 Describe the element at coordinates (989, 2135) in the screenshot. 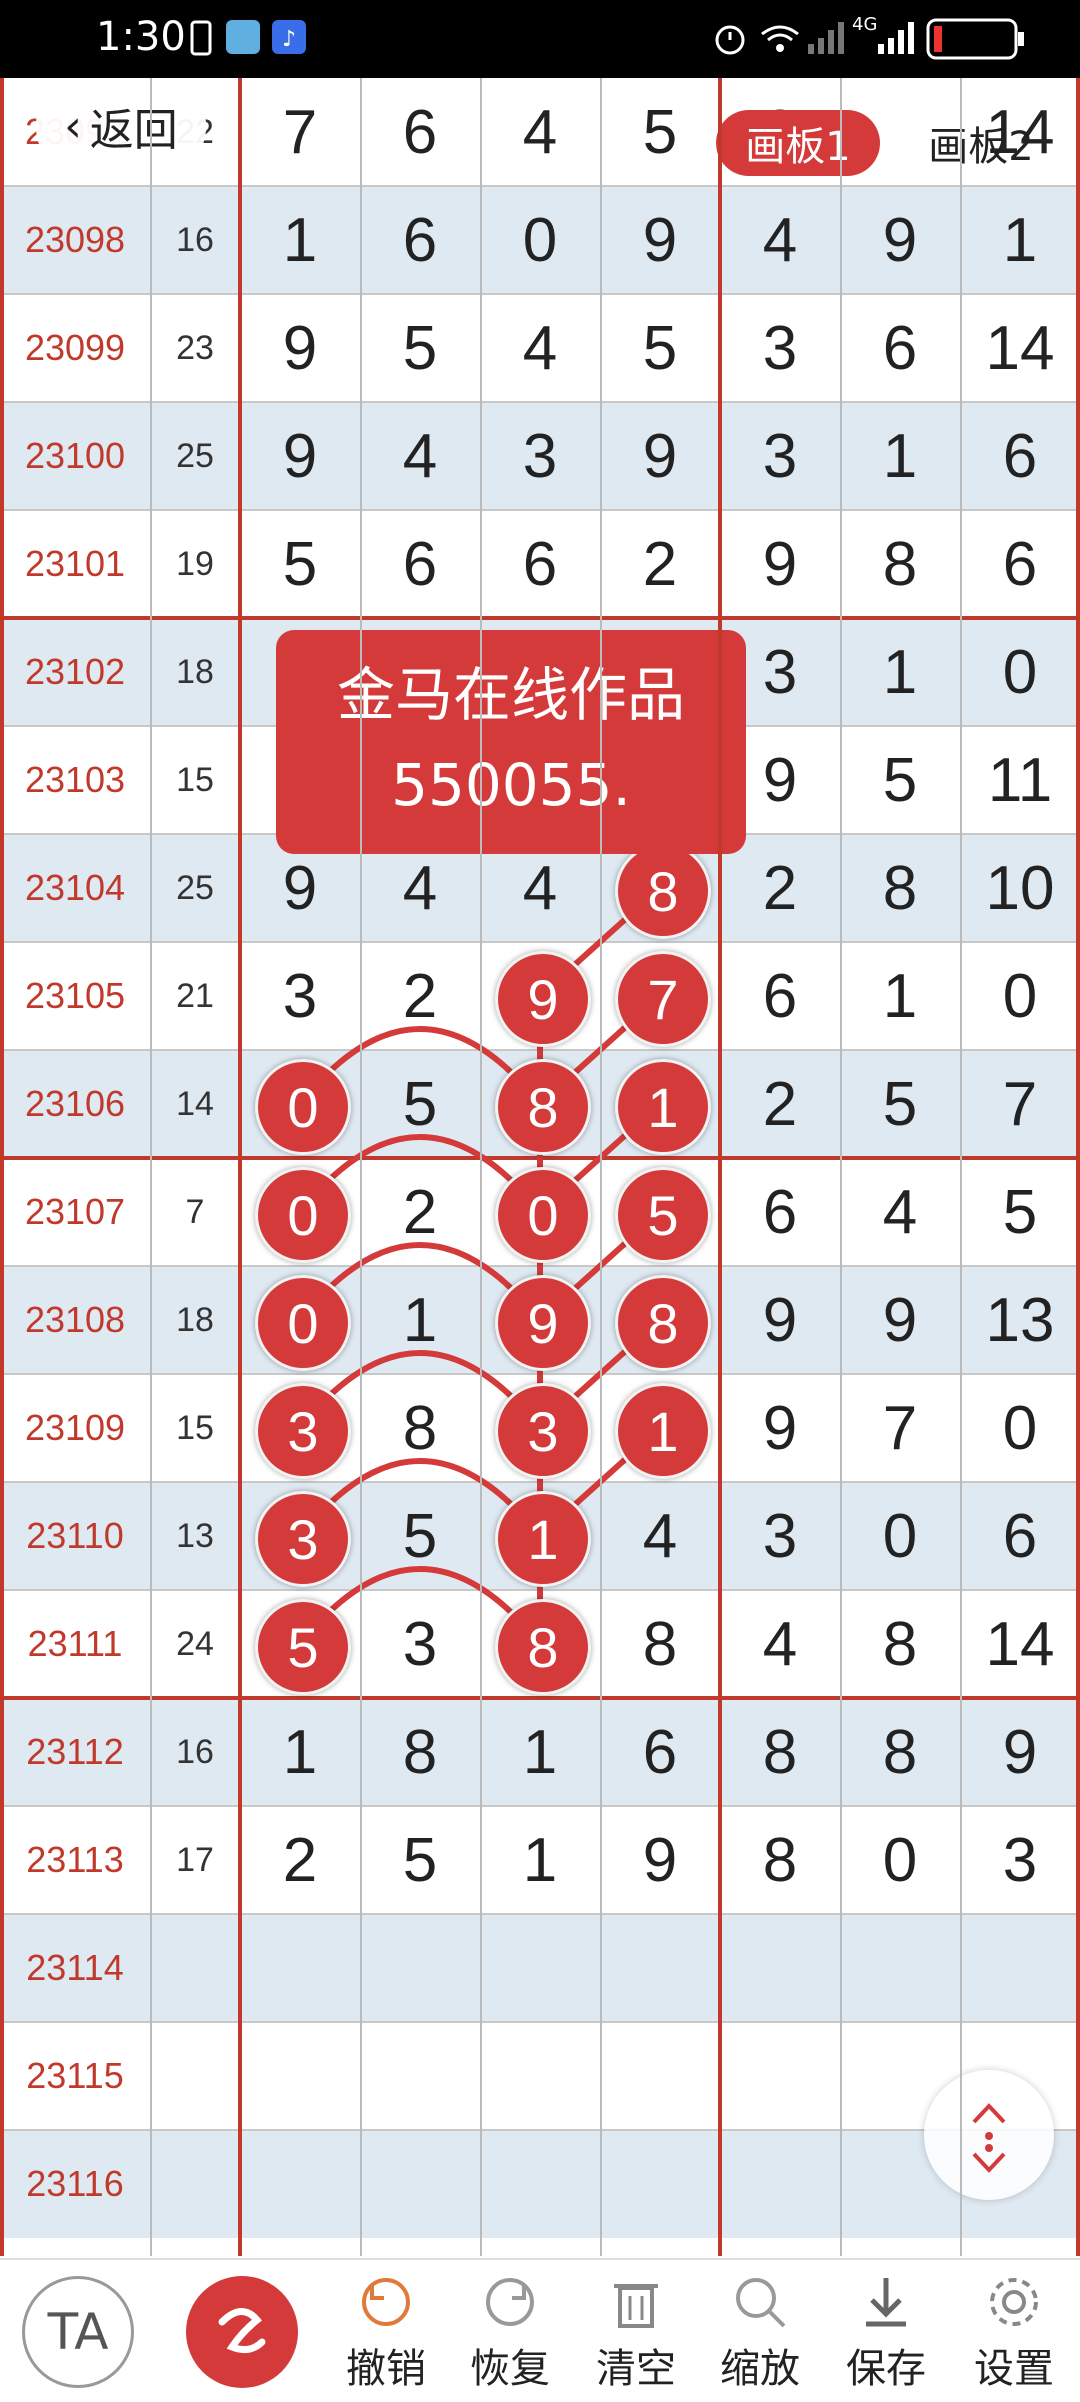

I see `scroll-handle` at that location.